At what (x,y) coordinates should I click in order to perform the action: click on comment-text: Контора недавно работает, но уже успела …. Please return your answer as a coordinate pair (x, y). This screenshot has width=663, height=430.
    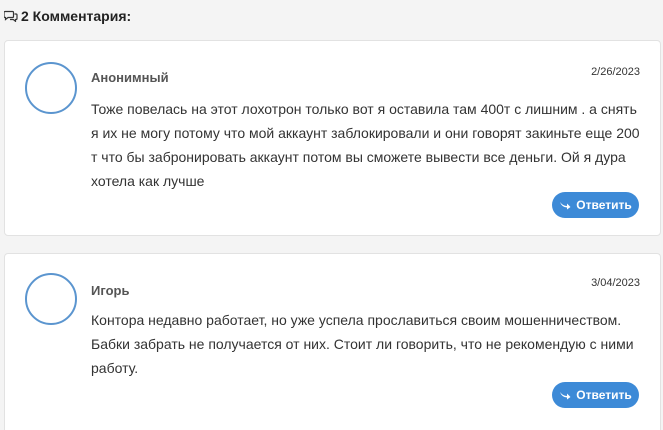
    Looking at the image, I should click on (362, 344).